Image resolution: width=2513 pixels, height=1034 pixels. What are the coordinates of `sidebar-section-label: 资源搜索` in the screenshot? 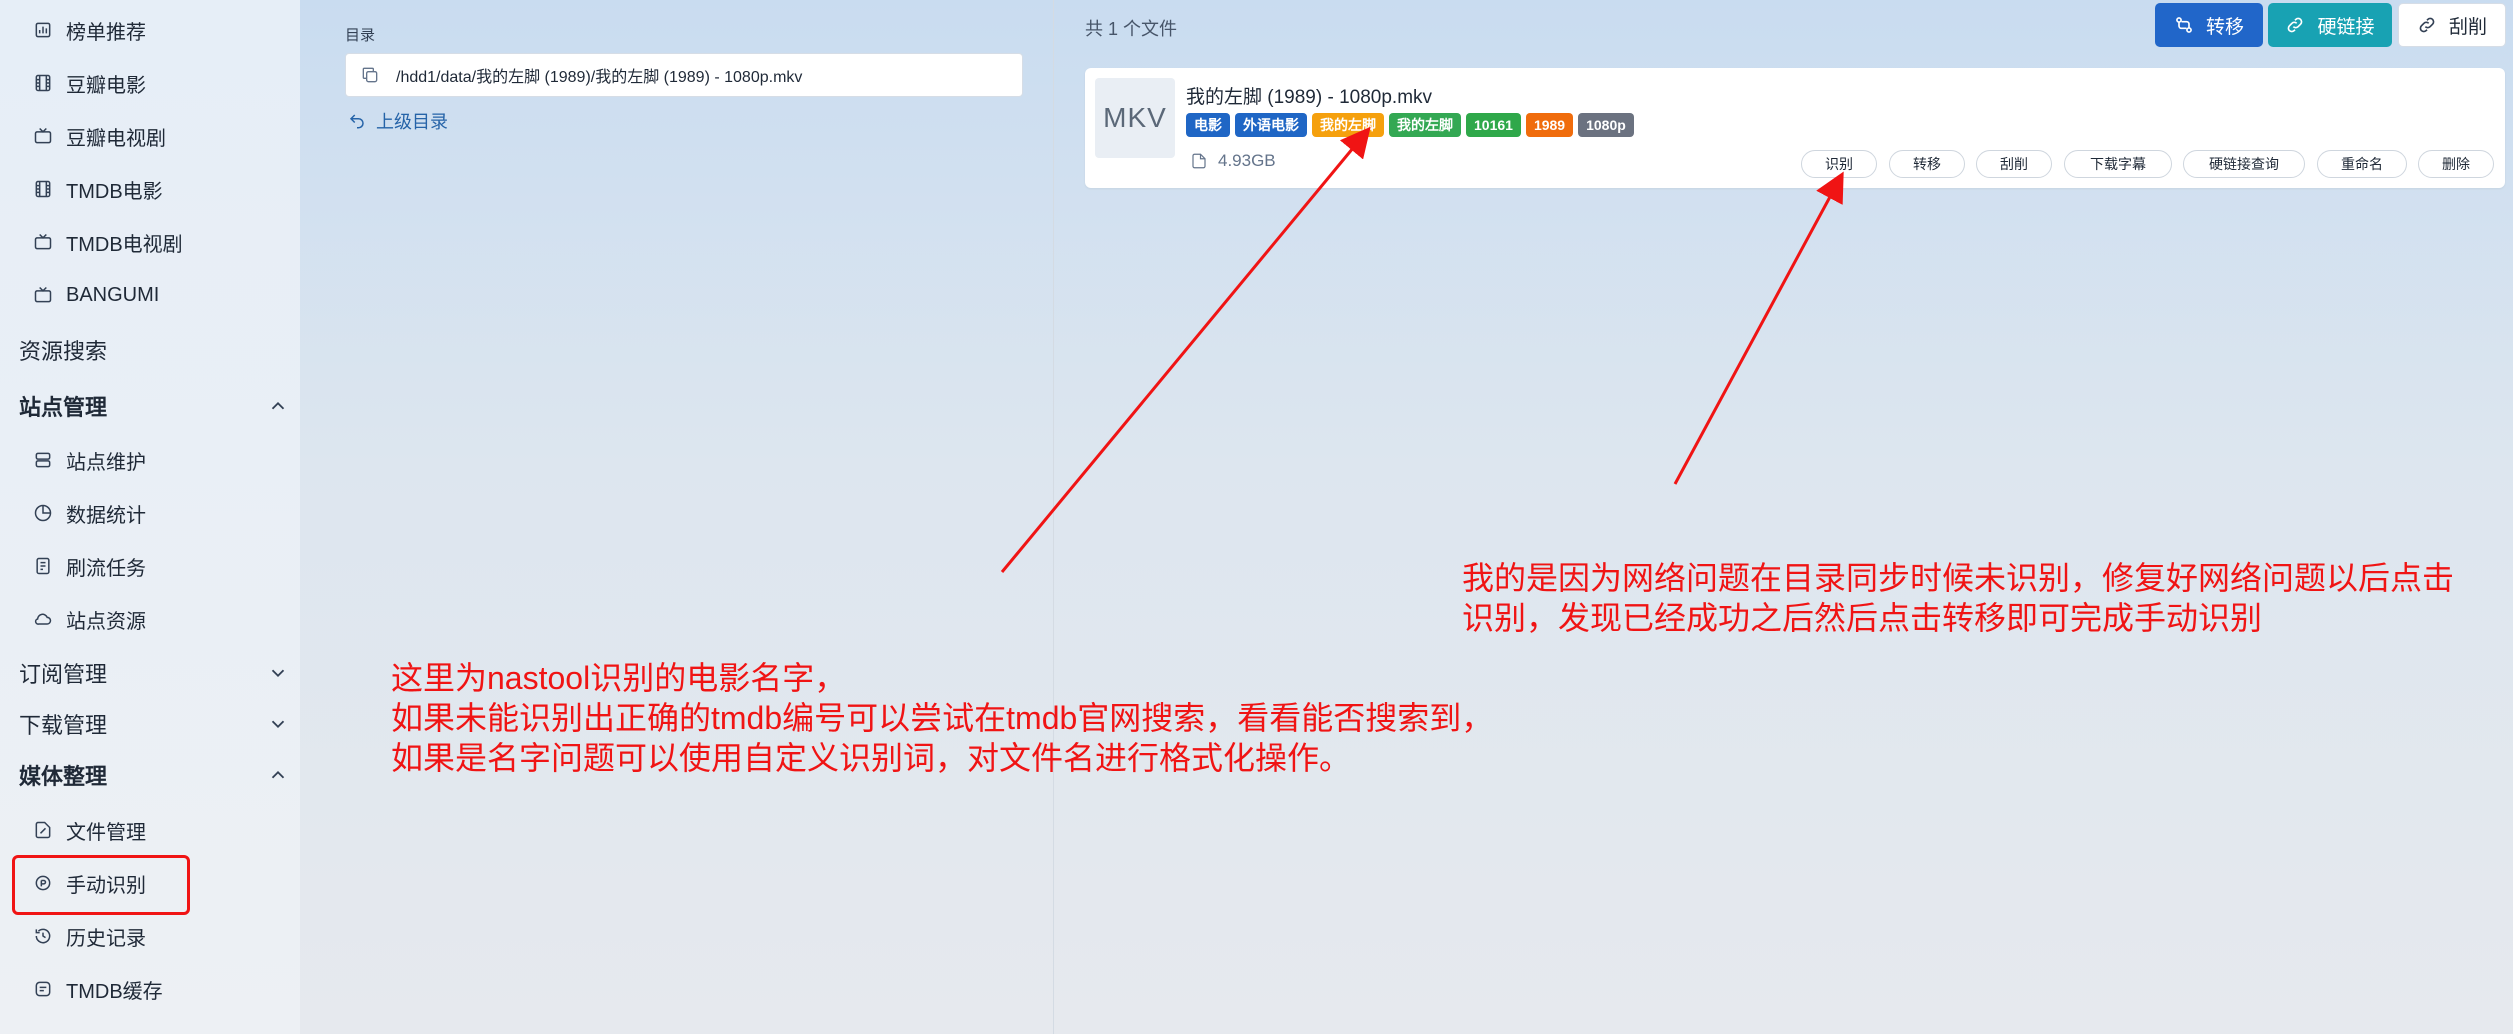 It's located at (63, 351).